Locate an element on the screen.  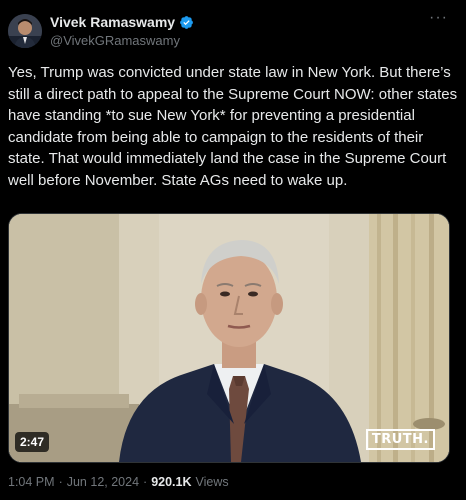
views-label: Views is located at coordinates (212, 482).